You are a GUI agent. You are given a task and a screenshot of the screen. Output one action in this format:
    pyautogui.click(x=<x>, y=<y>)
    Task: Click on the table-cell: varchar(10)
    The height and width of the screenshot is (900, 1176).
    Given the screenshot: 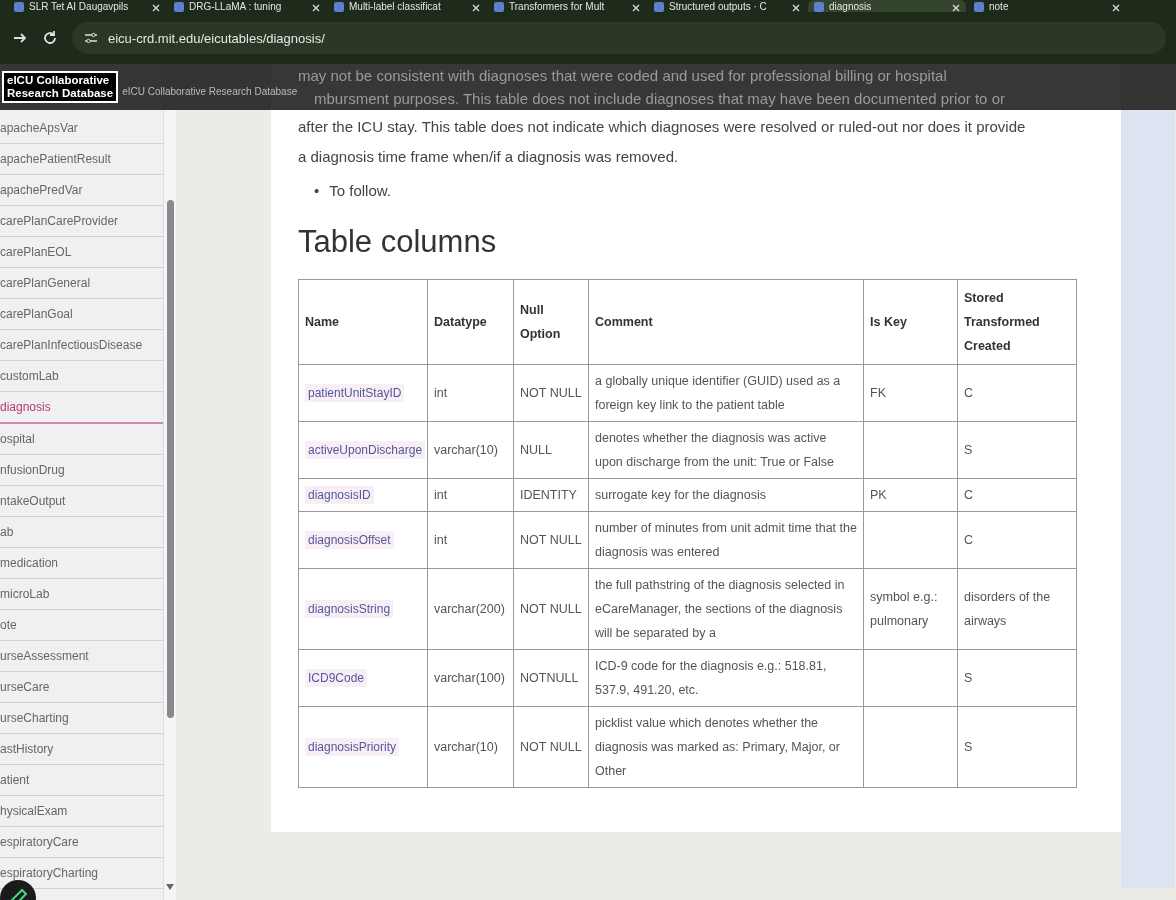 What is the action you would take?
    pyautogui.click(x=466, y=450)
    